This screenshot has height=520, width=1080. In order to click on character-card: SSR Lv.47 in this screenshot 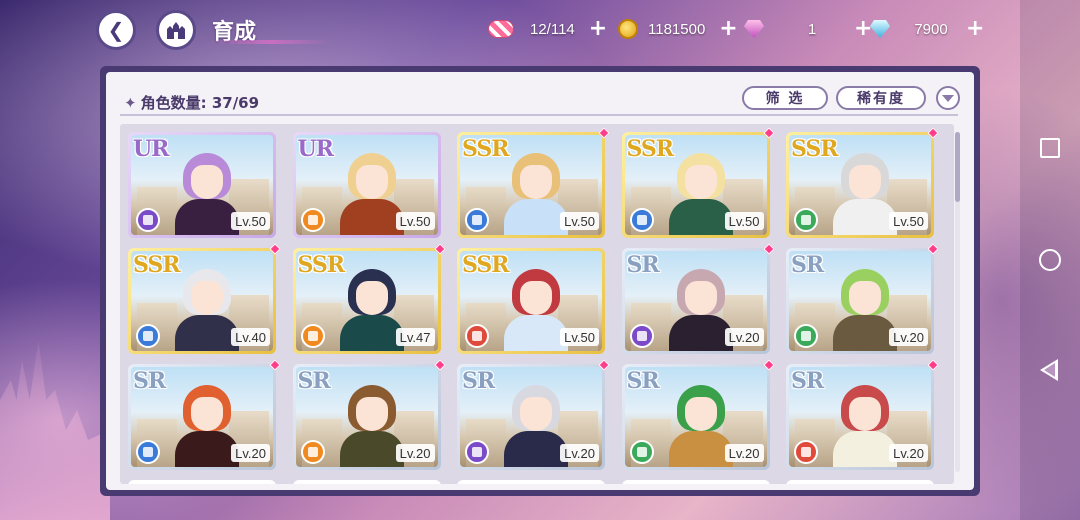, I will do `click(369, 298)`.